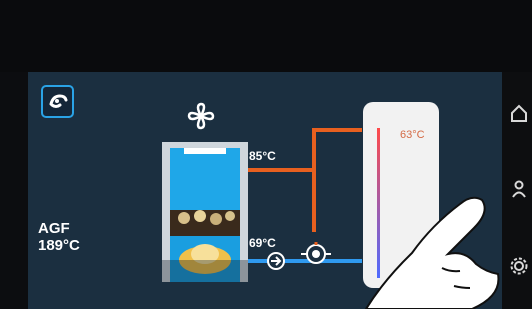 This screenshot has height=309, width=532. I want to click on pump-icon, so click(276, 261).